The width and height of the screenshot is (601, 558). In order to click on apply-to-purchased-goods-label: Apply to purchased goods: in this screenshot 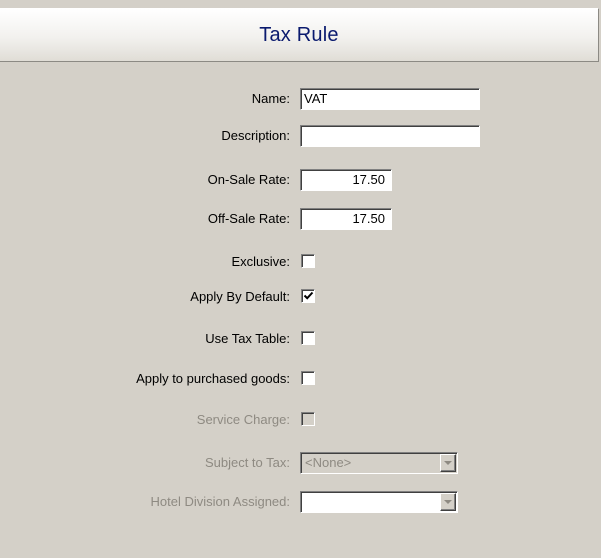, I will do `click(213, 378)`.